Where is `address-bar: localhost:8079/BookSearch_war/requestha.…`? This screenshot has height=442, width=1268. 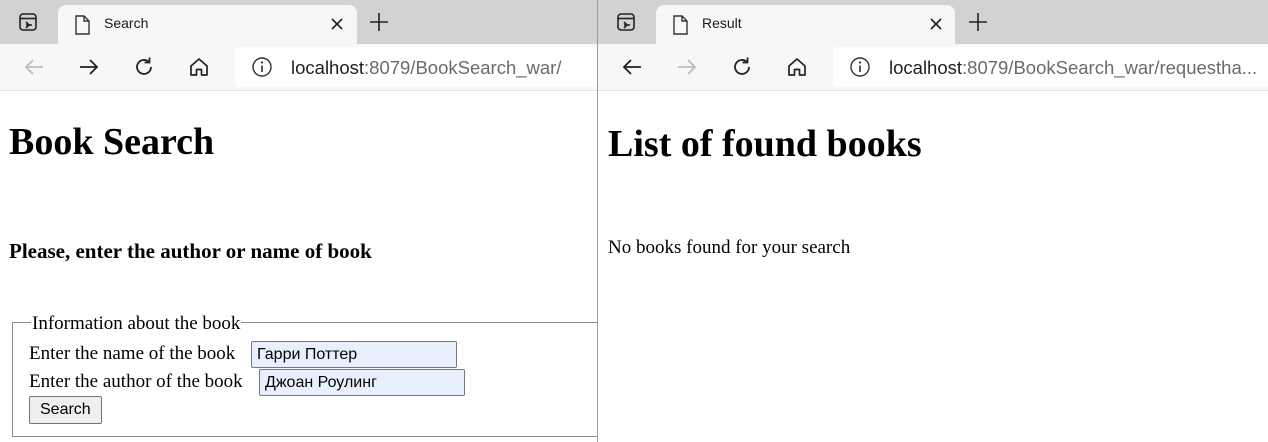 address-bar: localhost:8079/BookSearch_war/requestha.… is located at coordinates (1050, 67).